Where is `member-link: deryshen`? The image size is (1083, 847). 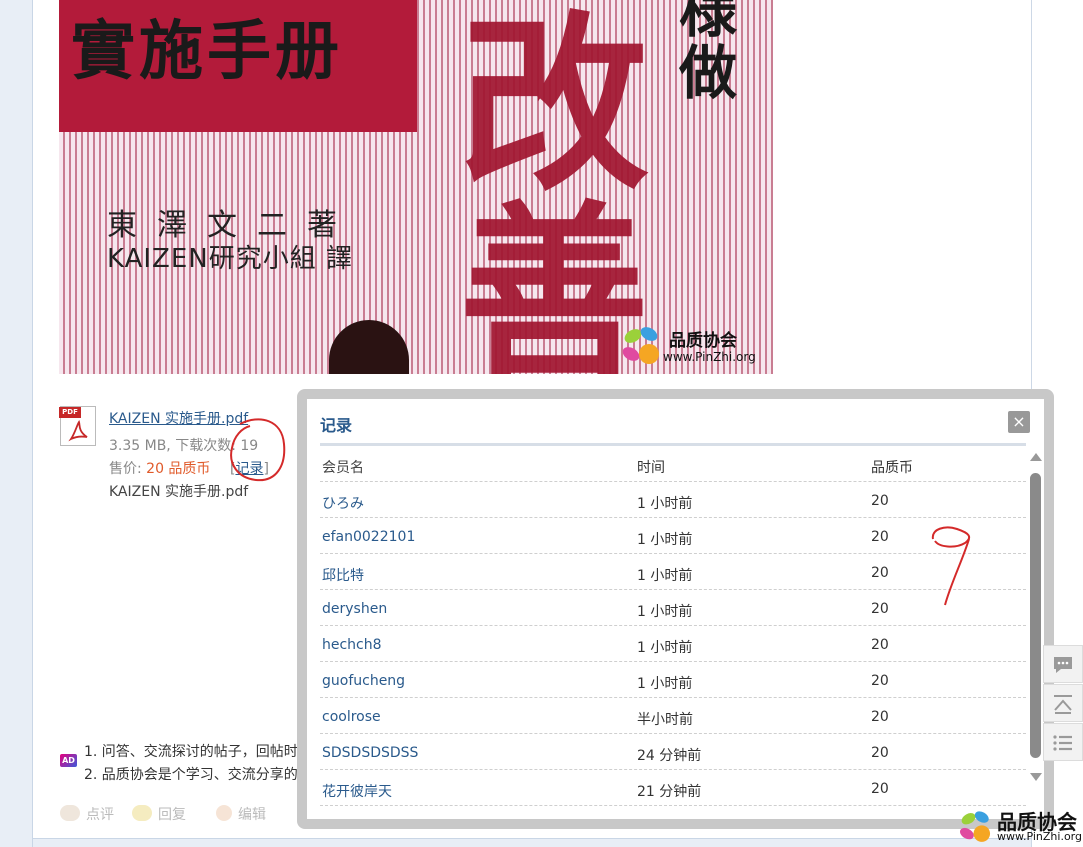
member-link: deryshen is located at coordinates (354, 609).